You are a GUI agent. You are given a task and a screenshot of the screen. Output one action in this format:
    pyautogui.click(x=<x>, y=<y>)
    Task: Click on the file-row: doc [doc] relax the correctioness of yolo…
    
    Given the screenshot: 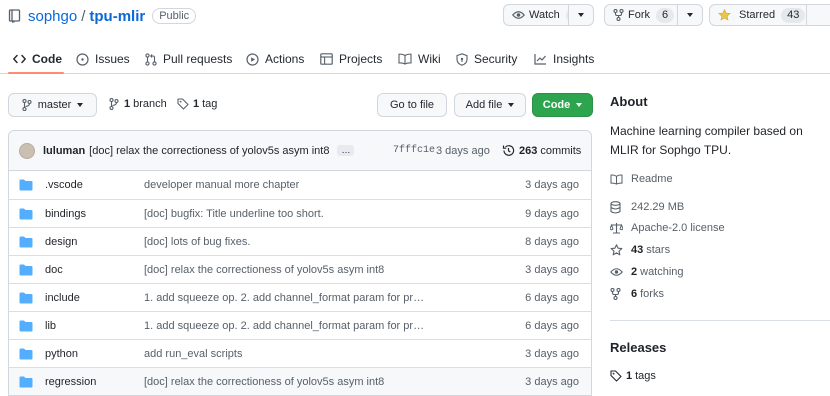 What is the action you would take?
    pyautogui.click(x=300, y=269)
    